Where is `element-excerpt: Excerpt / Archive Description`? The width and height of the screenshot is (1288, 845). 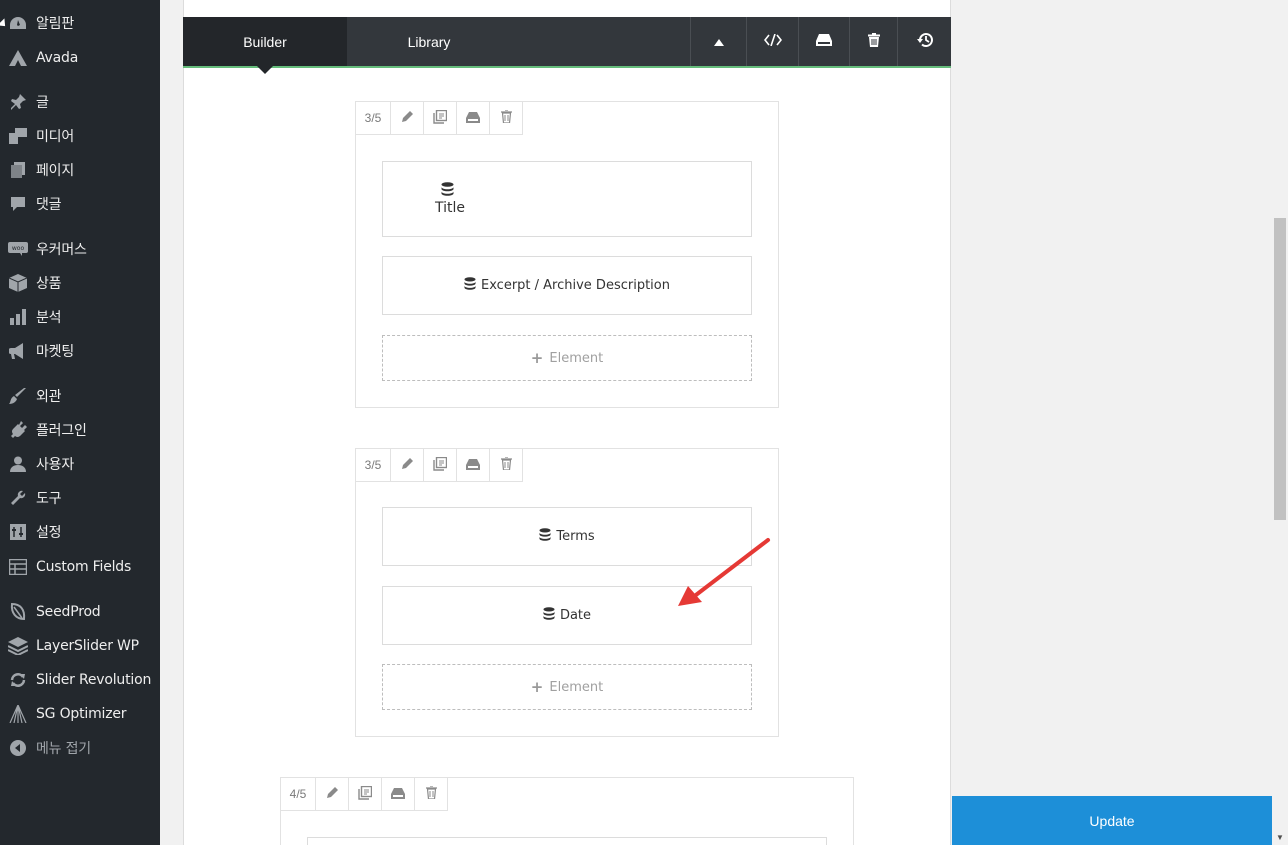
element-excerpt: Excerpt / Archive Description is located at coordinates (567, 285).